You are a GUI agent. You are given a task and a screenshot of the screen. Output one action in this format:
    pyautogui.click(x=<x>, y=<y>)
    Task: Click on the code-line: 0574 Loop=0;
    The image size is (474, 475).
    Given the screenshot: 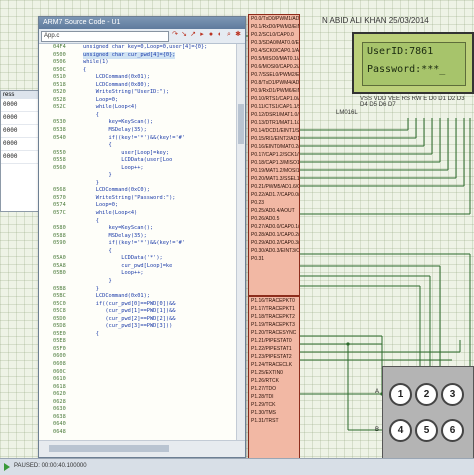 What is the action you would take?
    pyautogui.click(x=138, y=206)
    